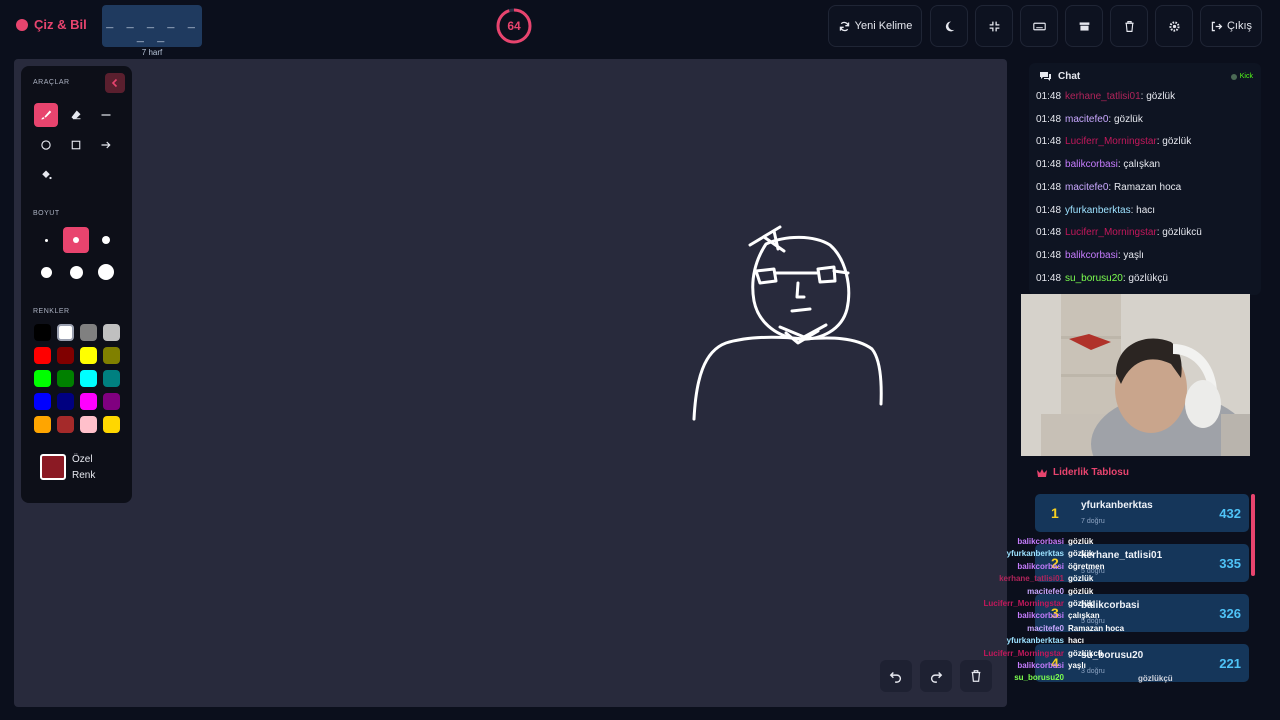 The height and width of the screenshot is (720, 1280). I want to click on chat-message: 01:48 su_borusu20: gözlükçü, so click(1102, 278).